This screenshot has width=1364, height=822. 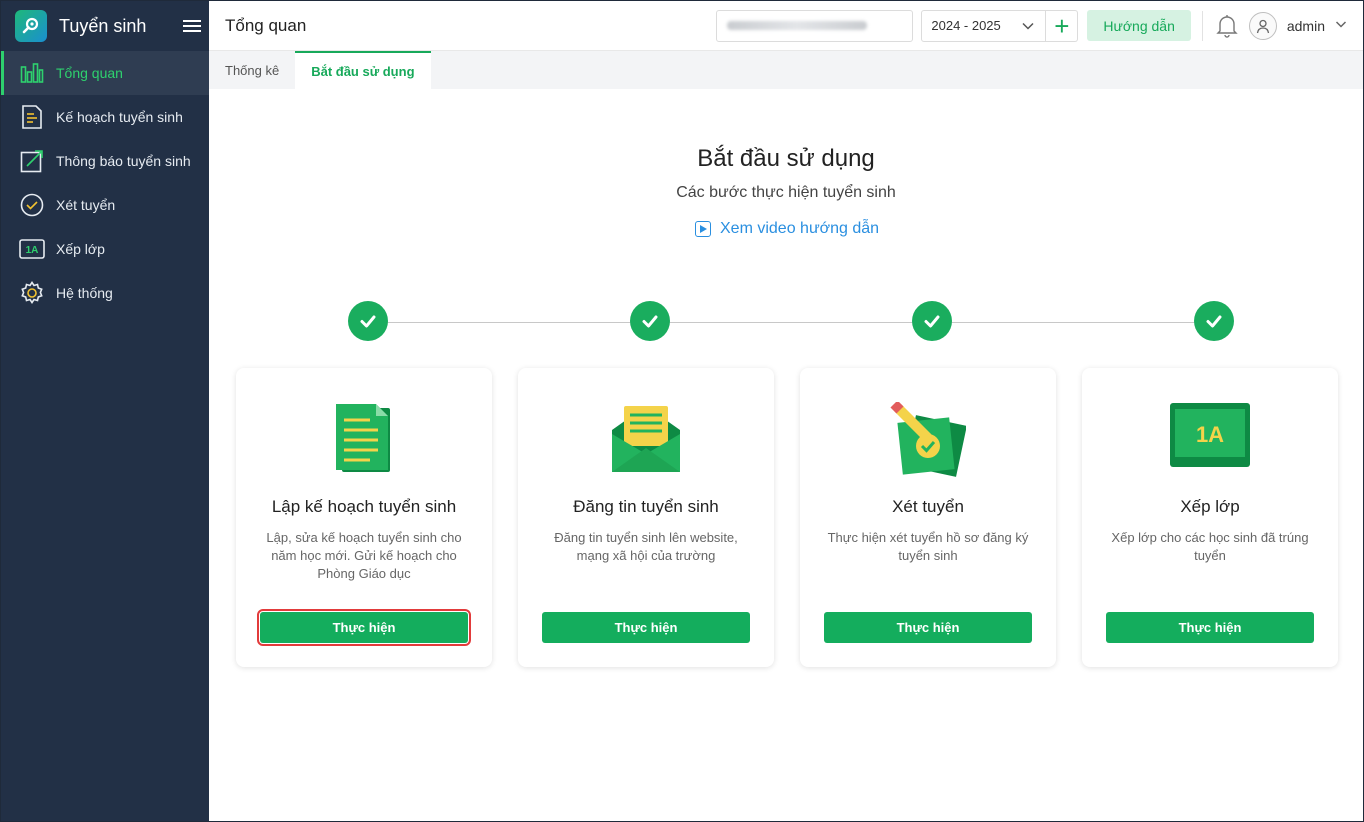 I want to click on progress-line, so click(x=792, y=322).